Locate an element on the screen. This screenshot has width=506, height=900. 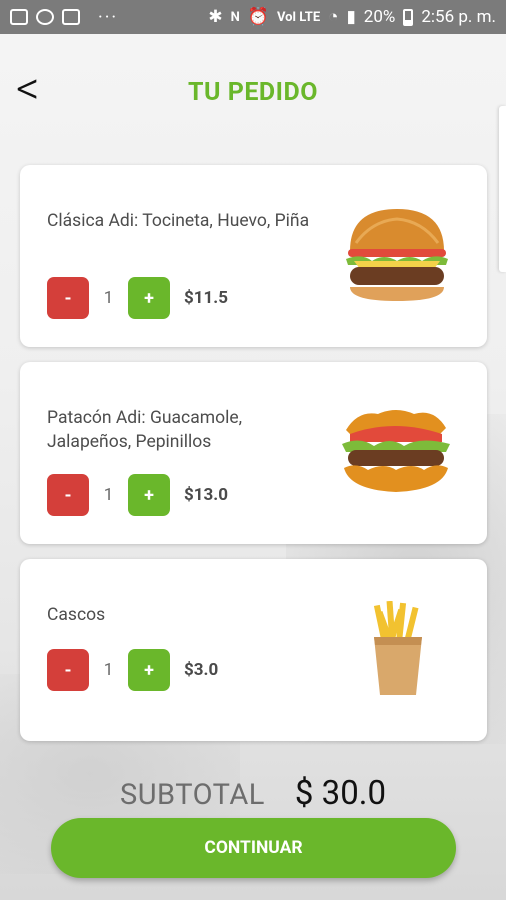
subtotal-row: SUBTOTAL $ 30.0 is located at coordinates (253, 793).